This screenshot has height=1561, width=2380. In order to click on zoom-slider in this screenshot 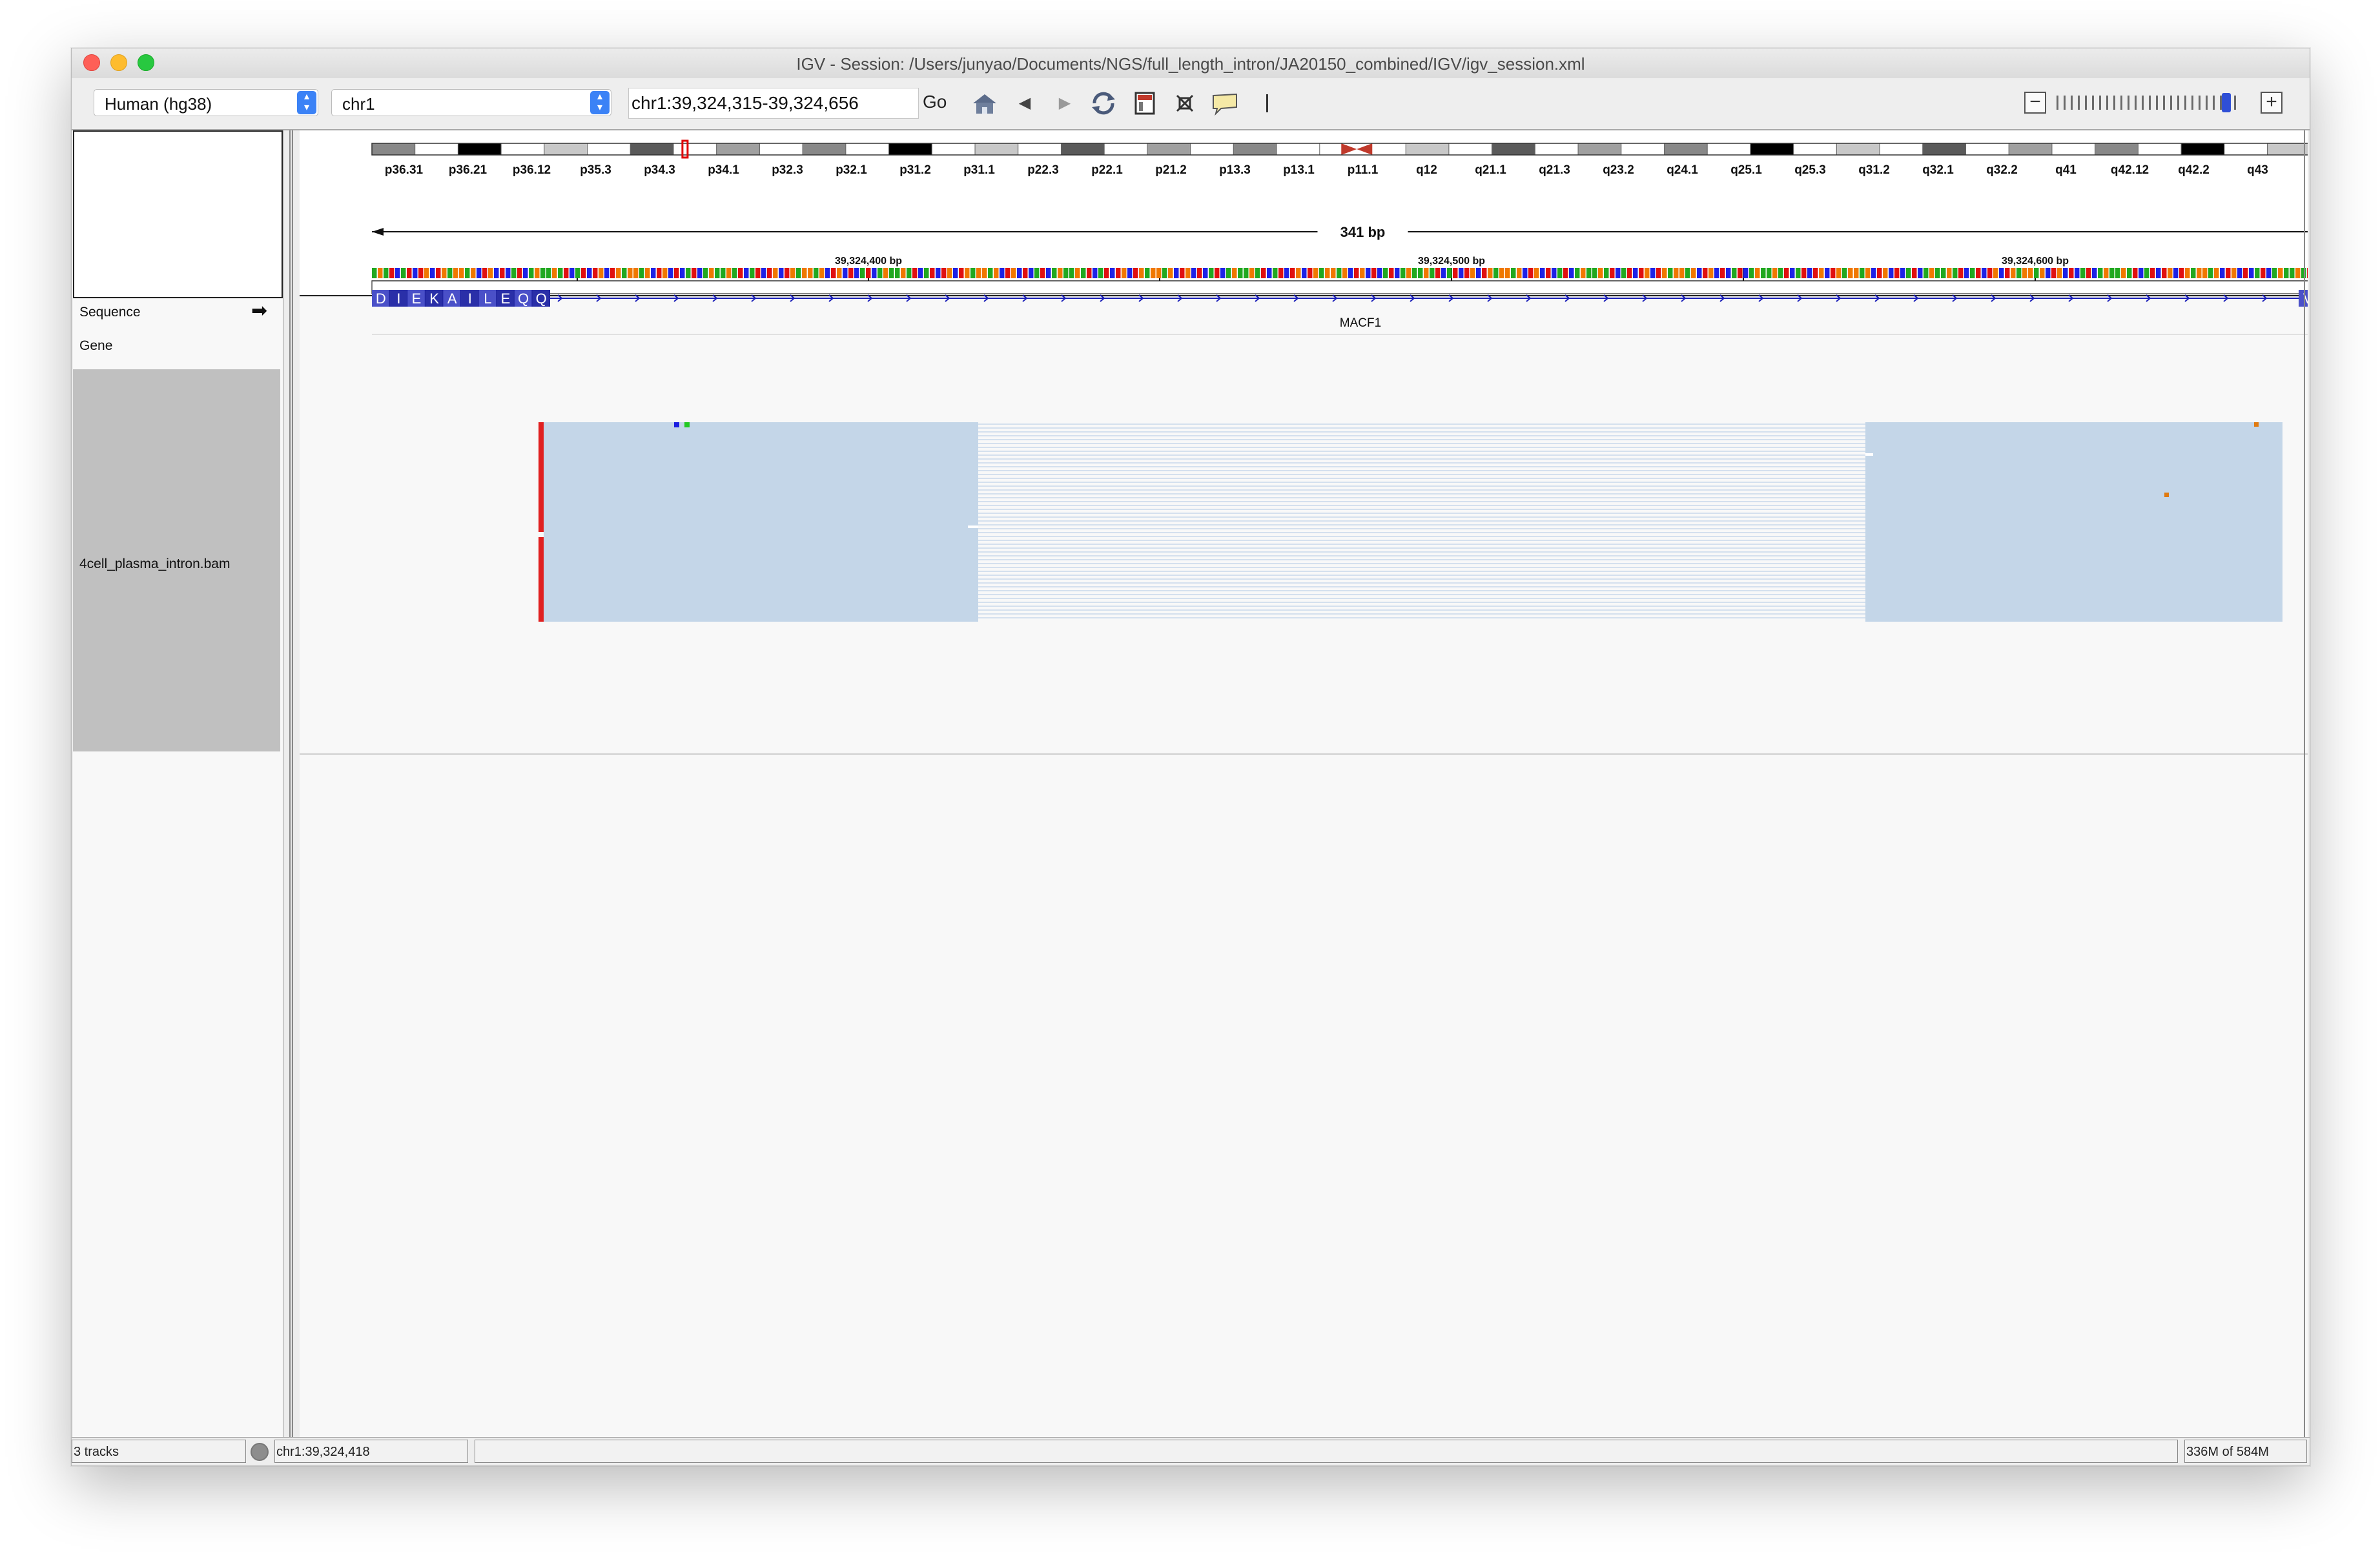, I will do `click(2151, 103)`.